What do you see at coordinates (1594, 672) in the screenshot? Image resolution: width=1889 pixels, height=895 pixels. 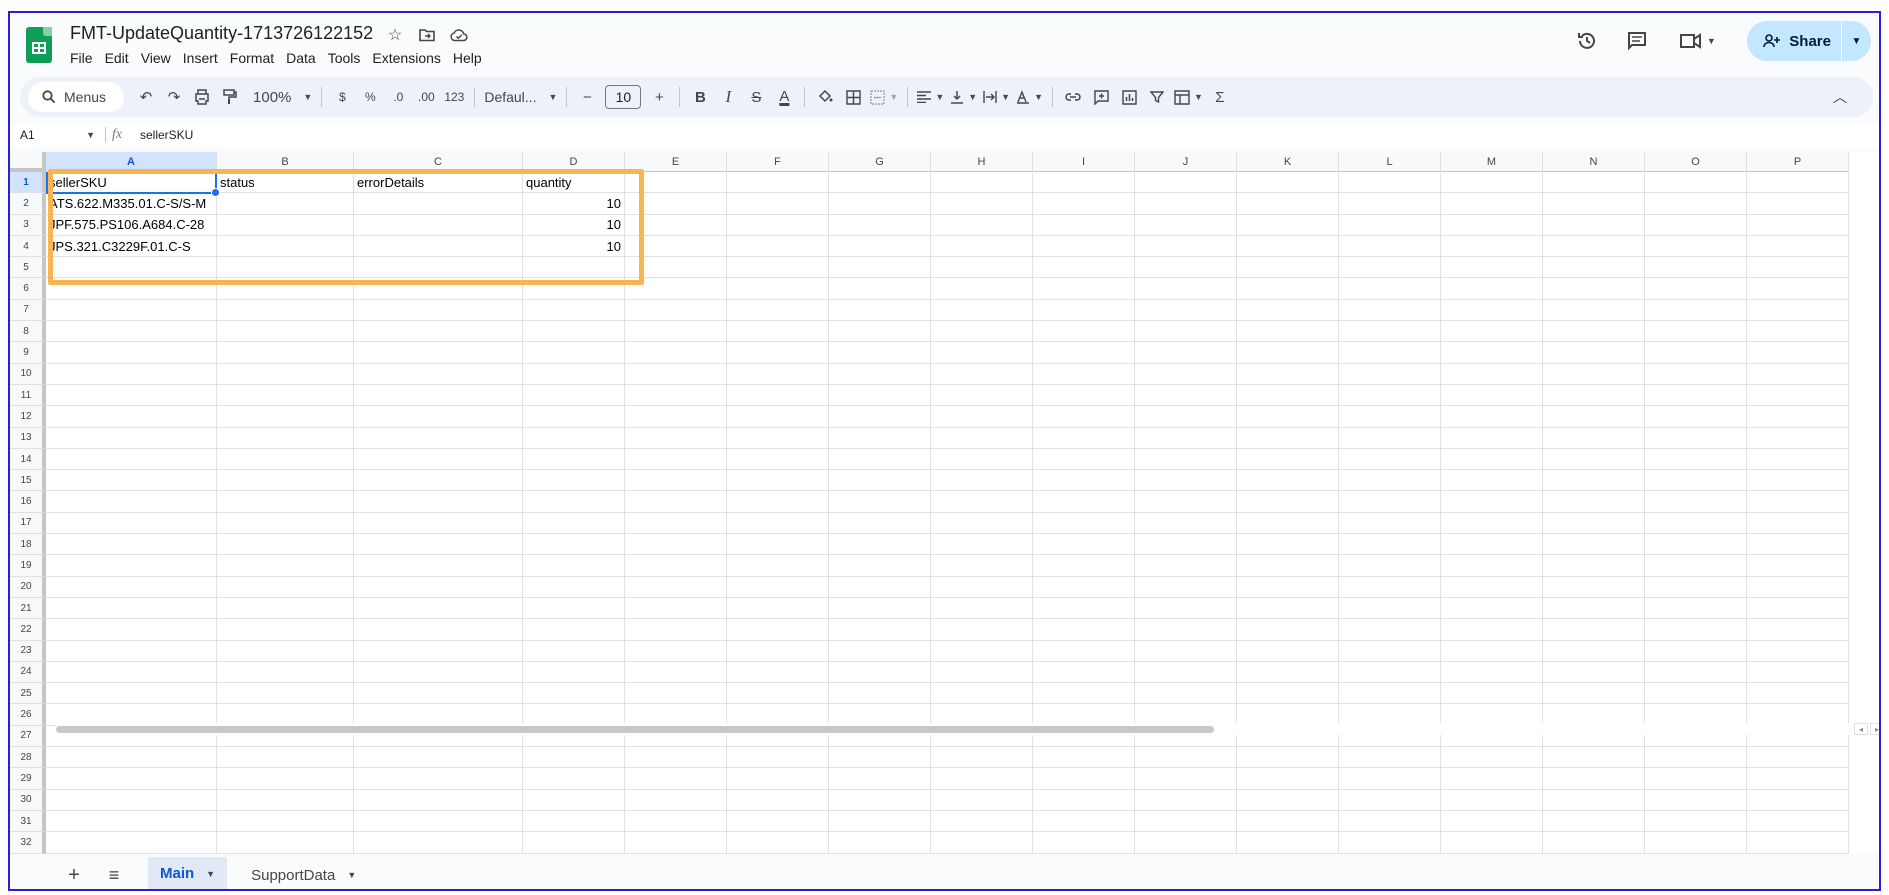 I see `cell-n24` at bounding box center [1594, 672].